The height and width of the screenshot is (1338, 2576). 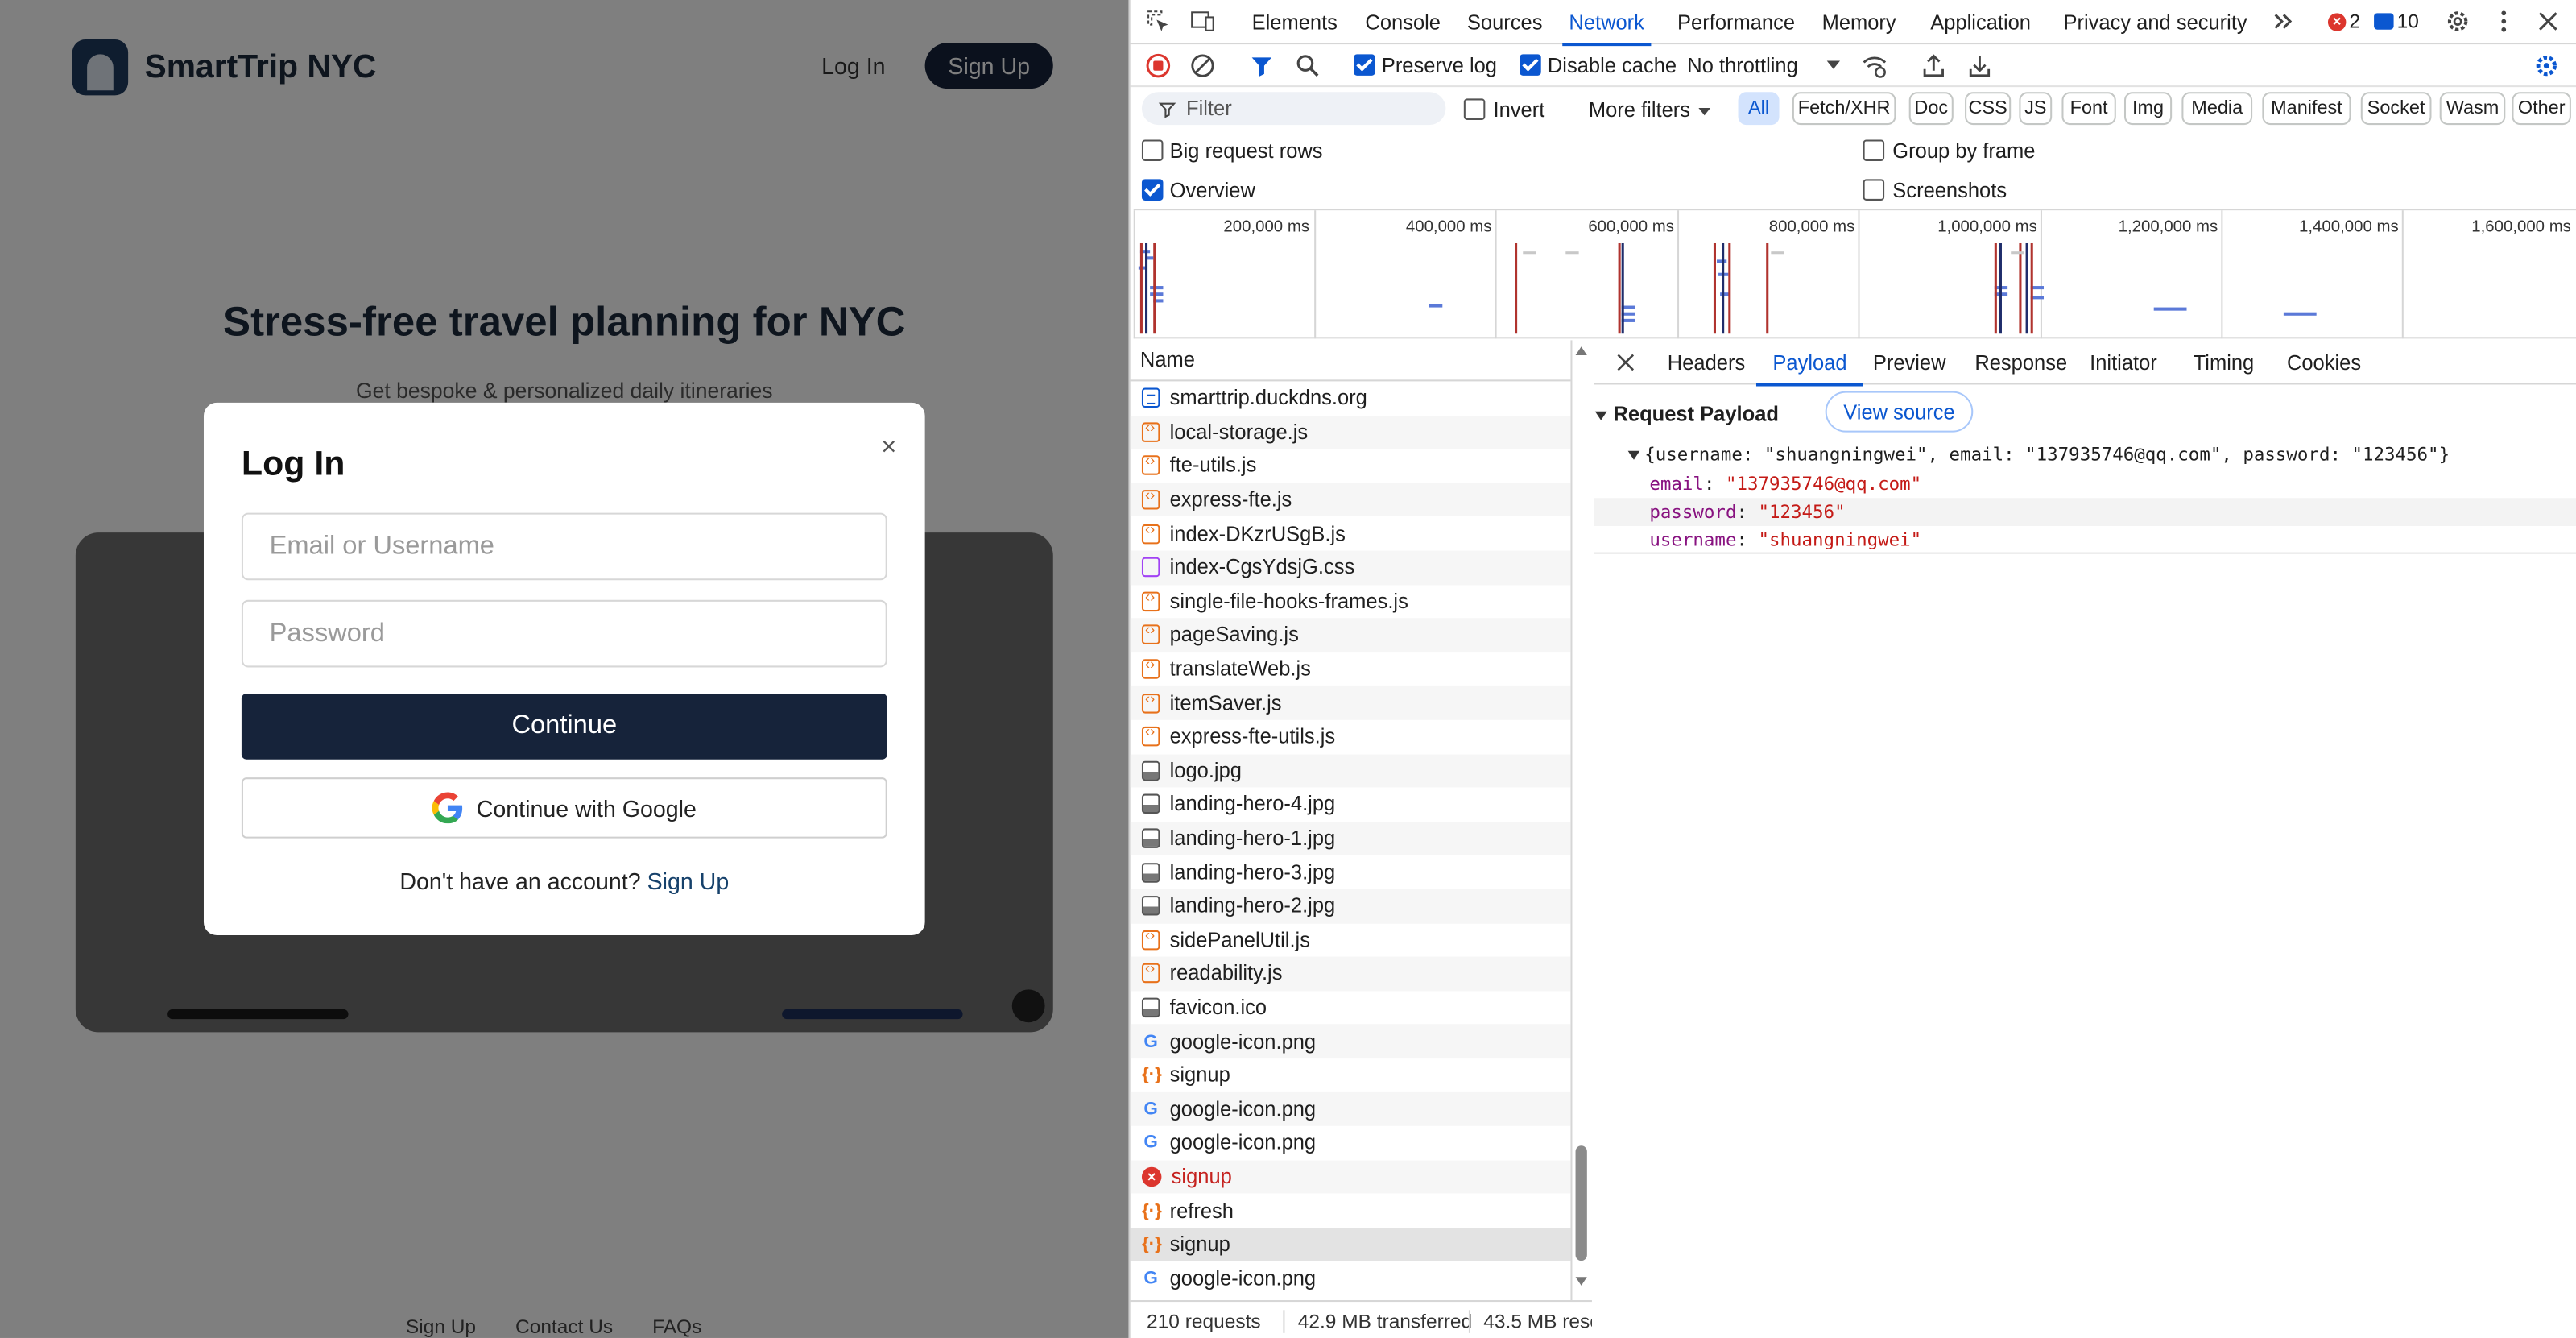 What do you see at coordinates (1696, 414) in the screenshot?
I see `request-payload-heading: Request Payload` at bounding box center [1696, 414].